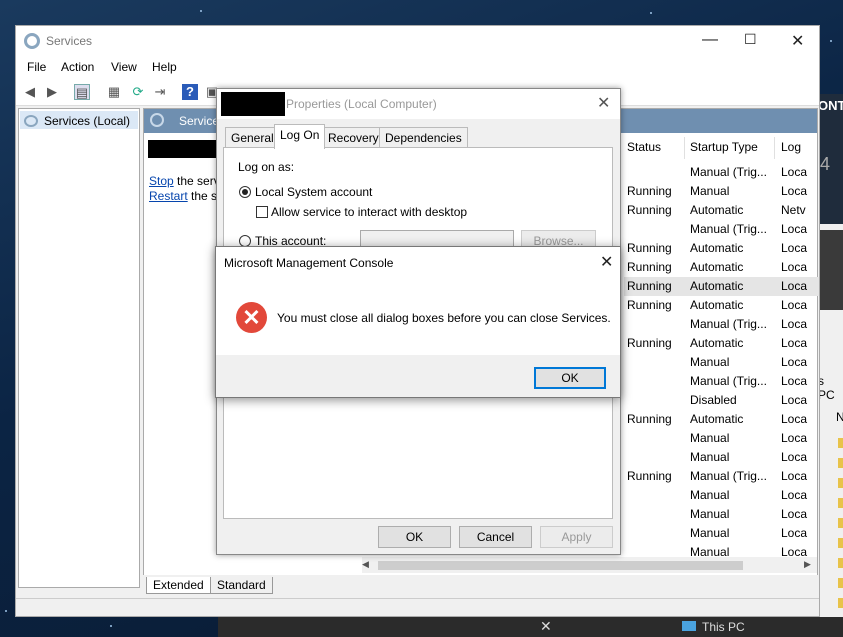  Describe the element at coordinates (495, 537) in the screenshot. I see `cancel-button: Cancel` at that location.